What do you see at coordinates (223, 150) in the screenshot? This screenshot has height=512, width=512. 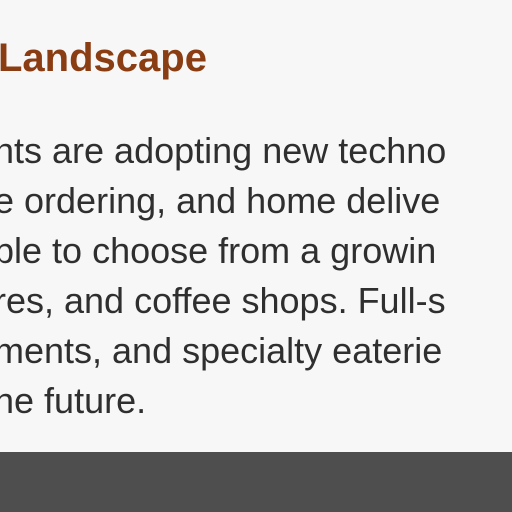 I see `body-line-1: nts are adopting new techno` at bounding box center [223, 150].